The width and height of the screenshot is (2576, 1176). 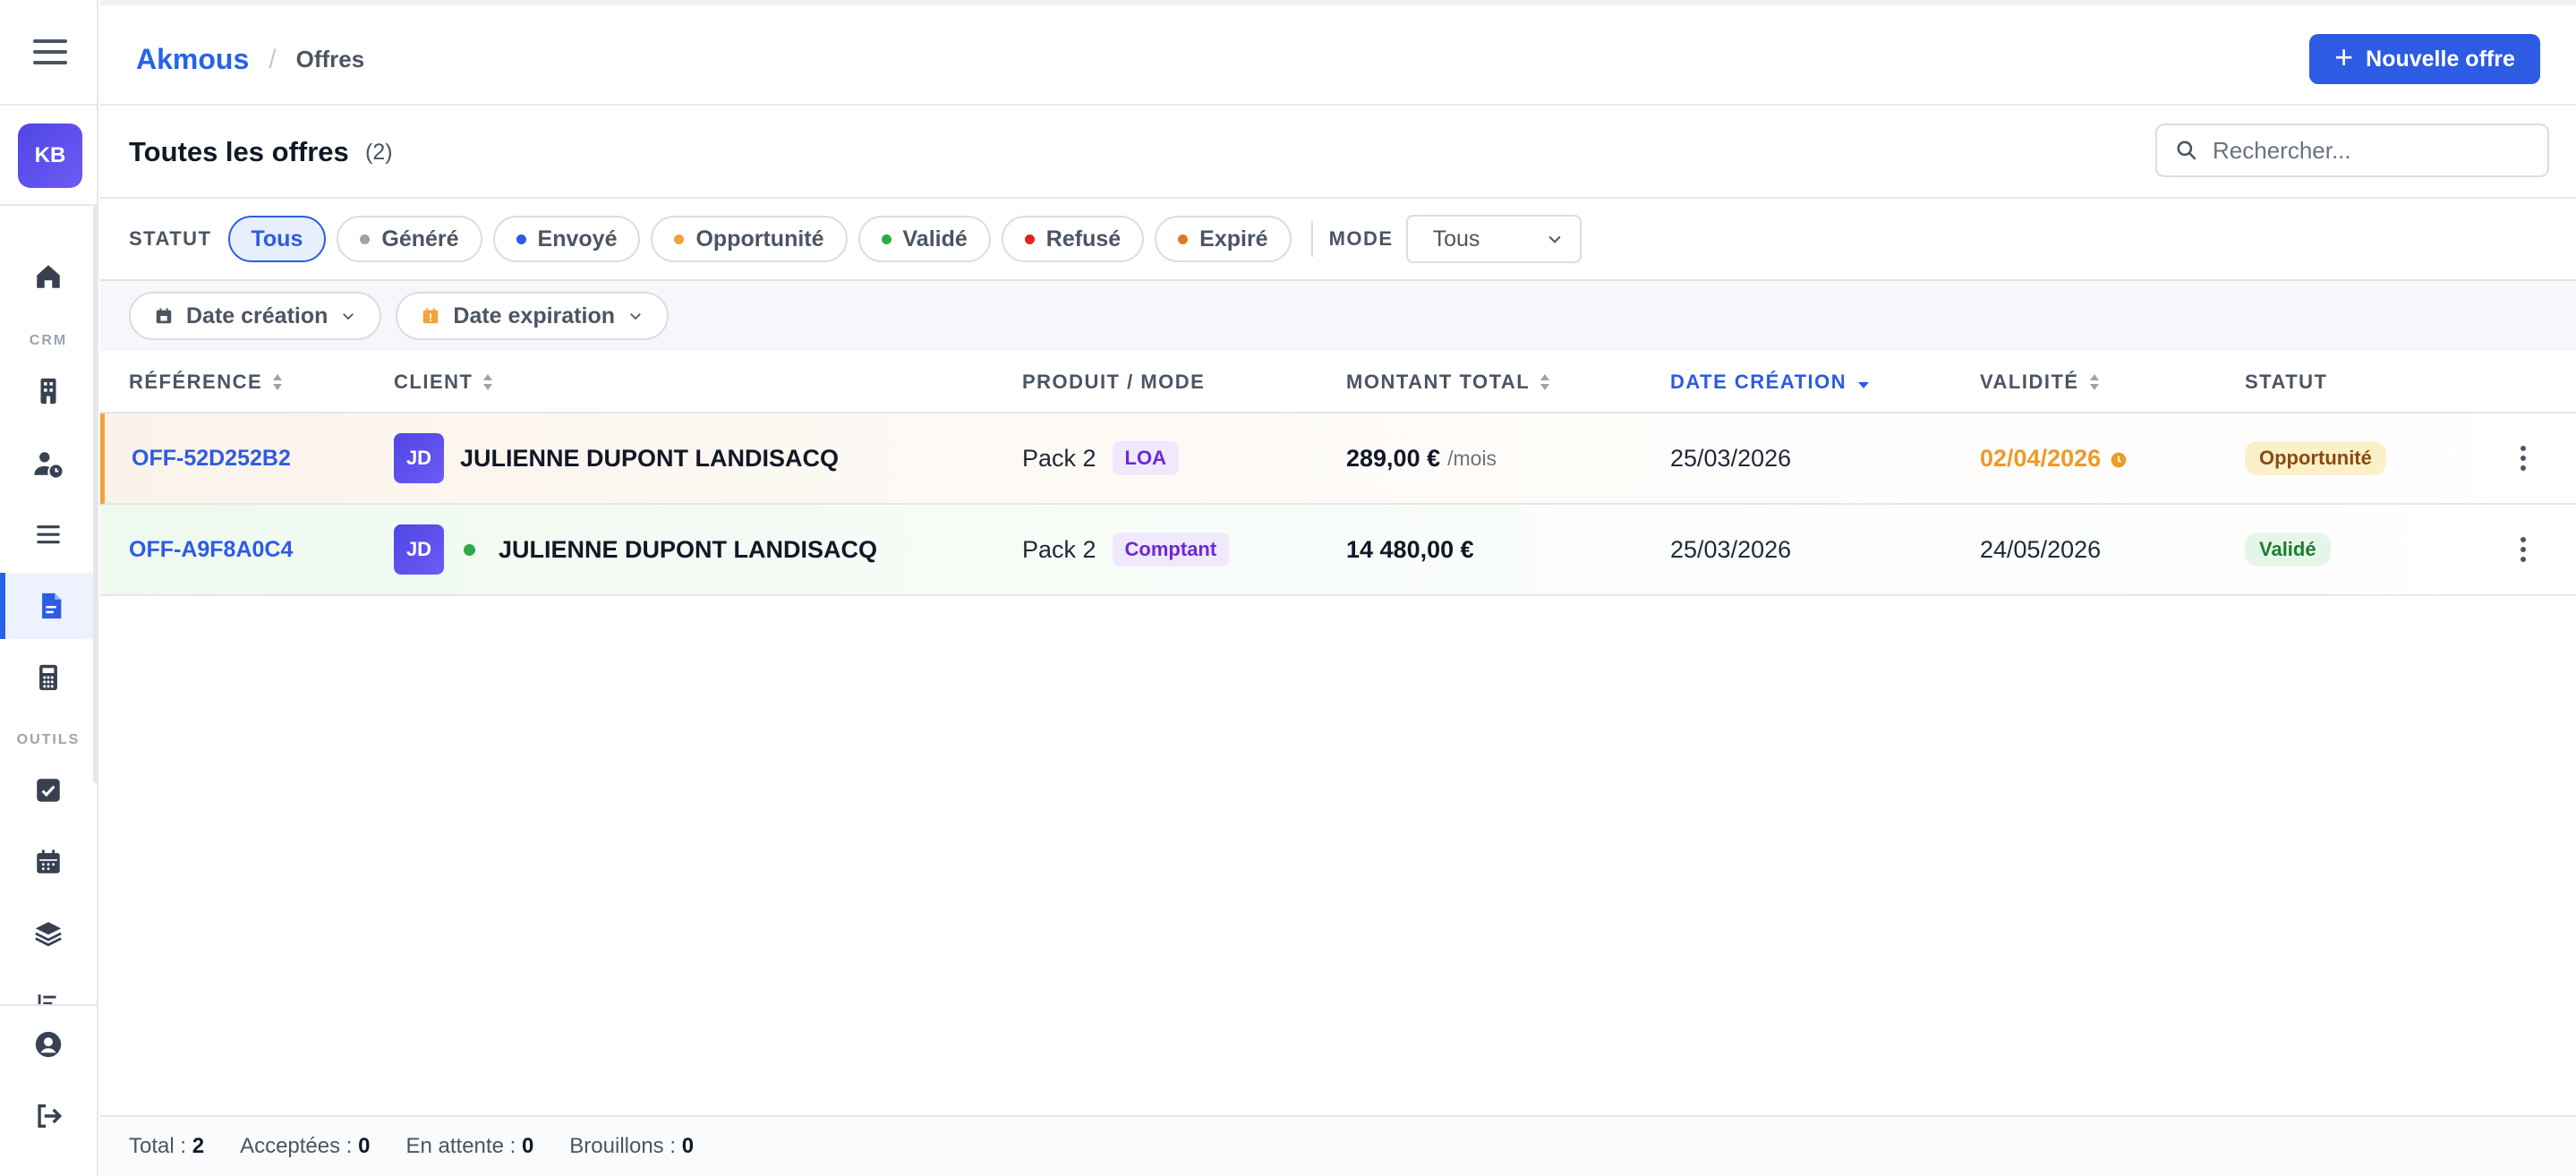 I want to click on column-header-amount: MONTANT TOTAL, so click(x=1448, y=382).